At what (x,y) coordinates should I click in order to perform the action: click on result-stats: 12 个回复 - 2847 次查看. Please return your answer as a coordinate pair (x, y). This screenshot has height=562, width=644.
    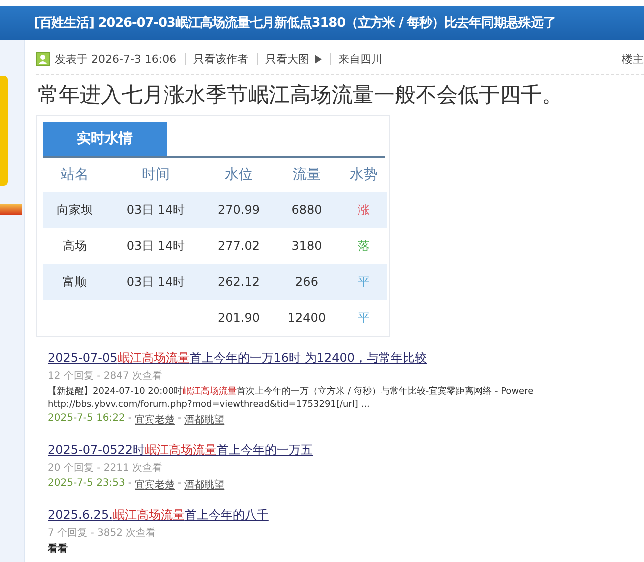
    Looking at the image, I should click on (106, 376).